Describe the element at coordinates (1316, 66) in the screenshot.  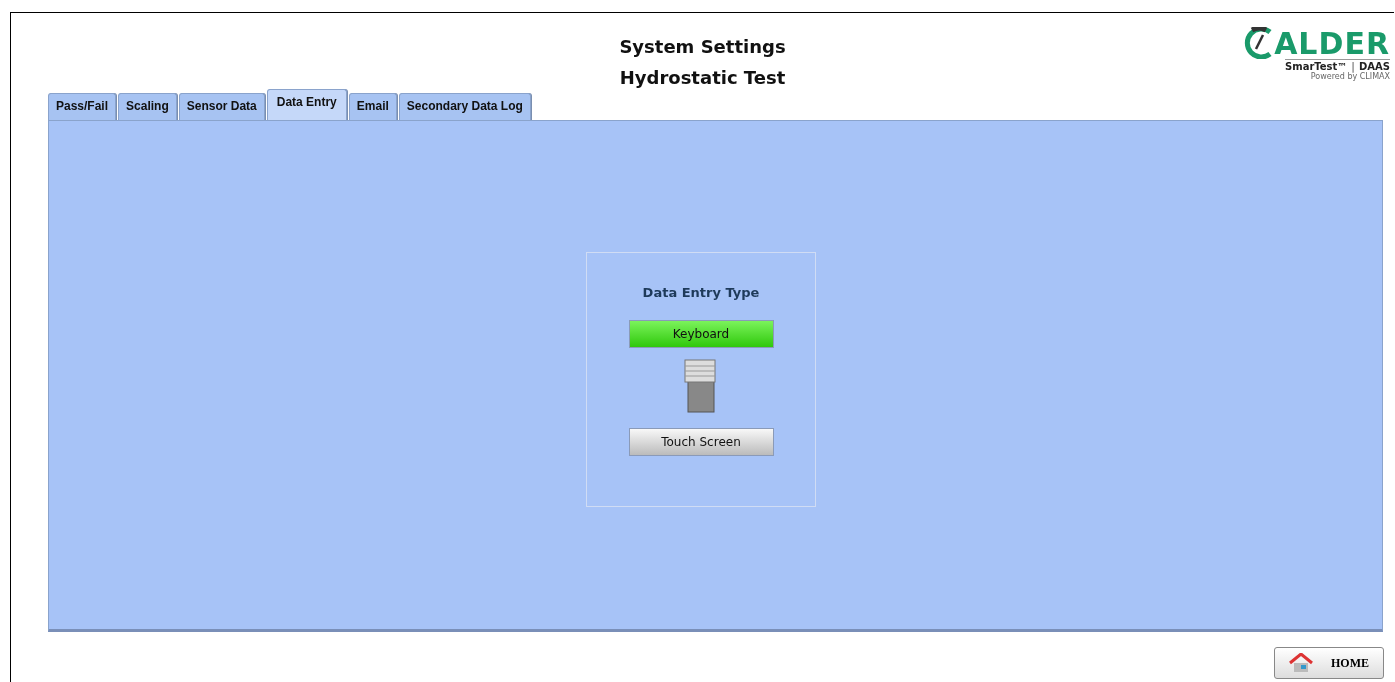
I see `logo-product: SmarTest™` at that location.